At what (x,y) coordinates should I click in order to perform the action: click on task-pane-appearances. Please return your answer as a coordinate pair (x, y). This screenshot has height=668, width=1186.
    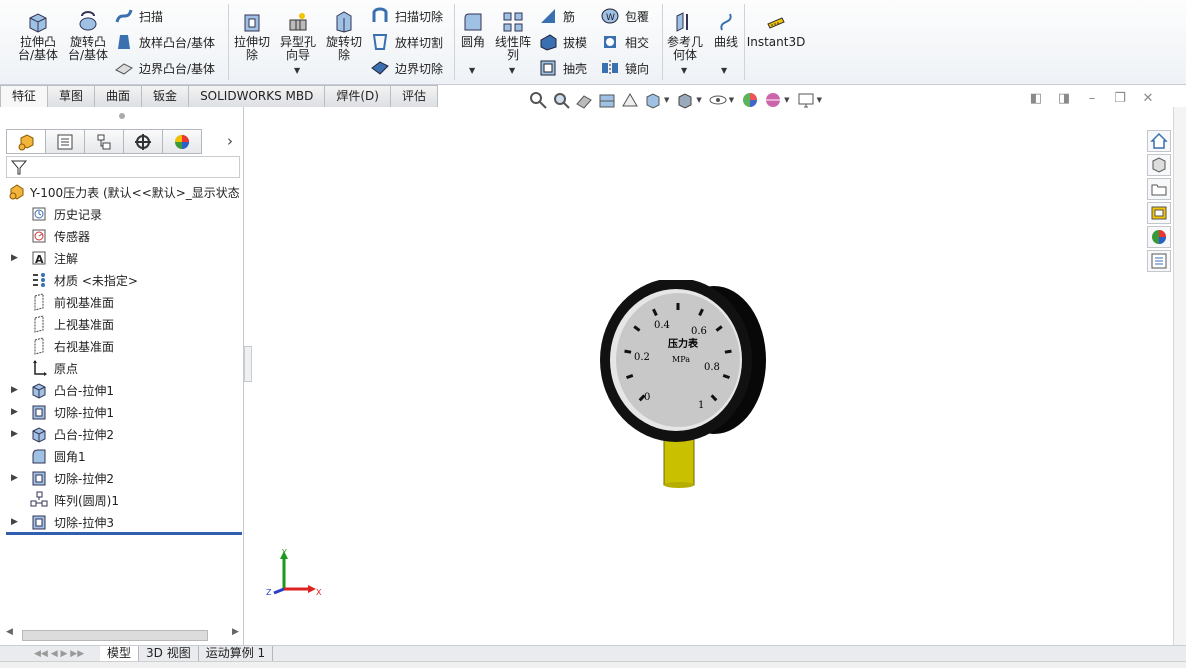
    Looking at the image, I should click on (1159, 237).